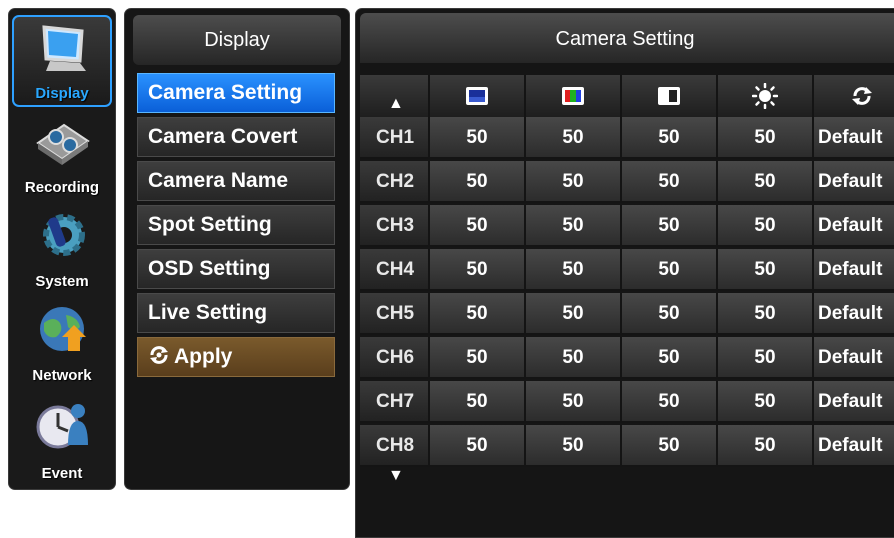  I want to click on apply-button: Apply, so click(236, 357).